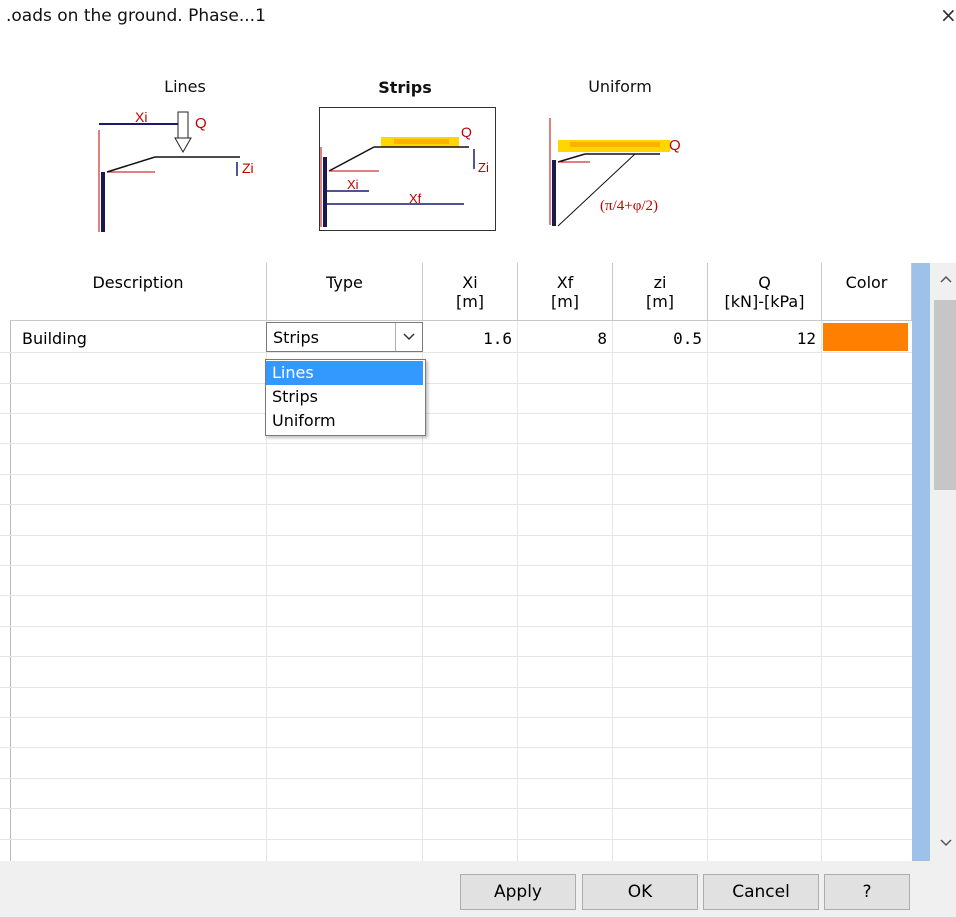 The width and height of the screenshot is (956, 917). What do you see at coordinates (470, 292) in the screenshot?
I see `col-header-xi: Xi [m]` at bounding box center [470, 292].